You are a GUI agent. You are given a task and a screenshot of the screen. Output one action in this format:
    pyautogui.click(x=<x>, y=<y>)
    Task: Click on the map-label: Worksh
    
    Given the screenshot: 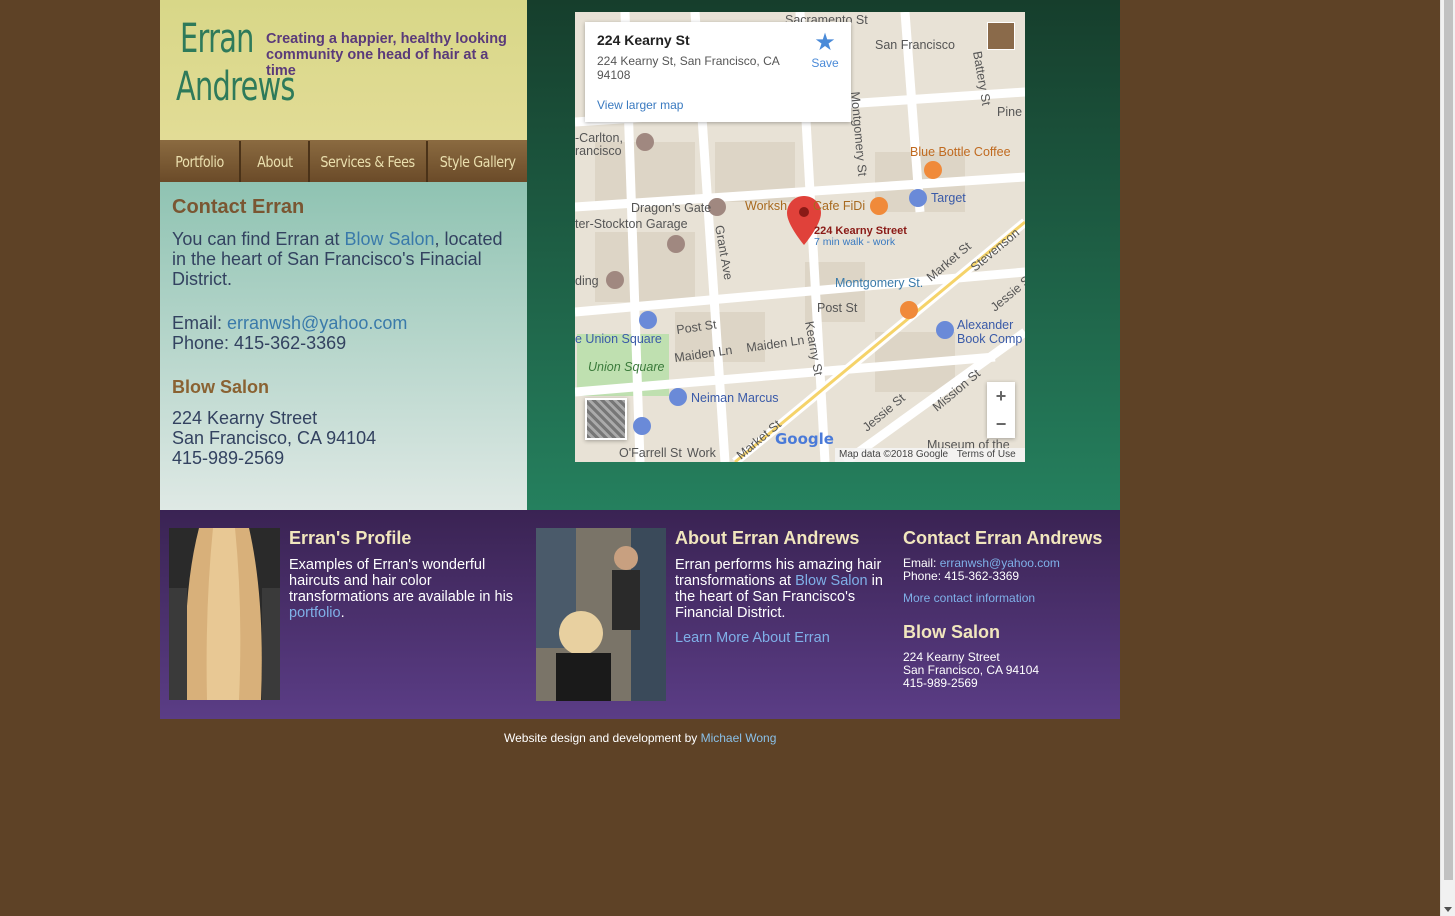 What is the action you would take?
    pyautogui.click(x=766, y=206)
    